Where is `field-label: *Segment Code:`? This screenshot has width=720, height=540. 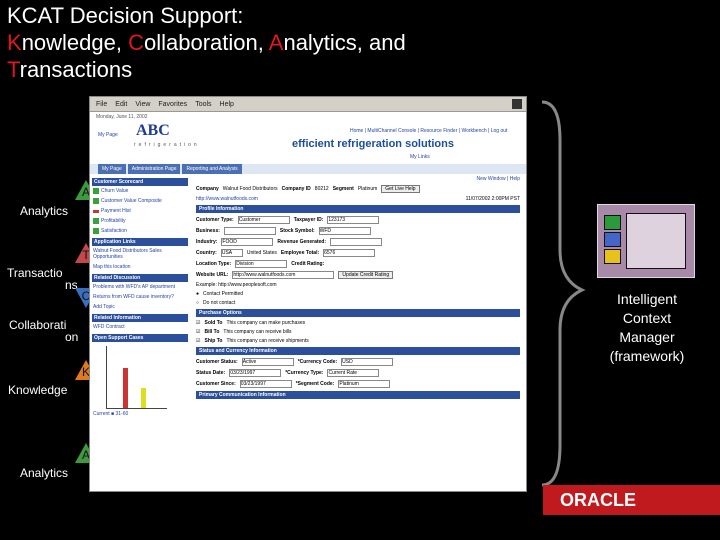
field-label: *Segment Code: is located at coordinates (315, 384).